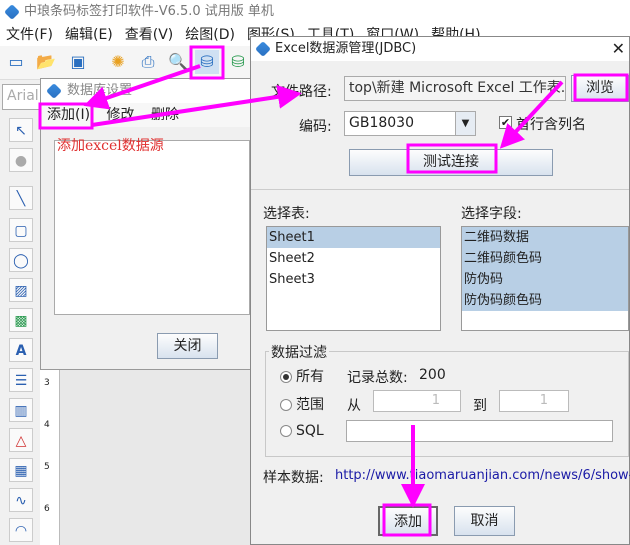 This screenshot has width=630, height=545. What do you see at coordinates (353, 258) in the screenshot?
I see `list-item: Sheet2` at bounding box center [353, 258].